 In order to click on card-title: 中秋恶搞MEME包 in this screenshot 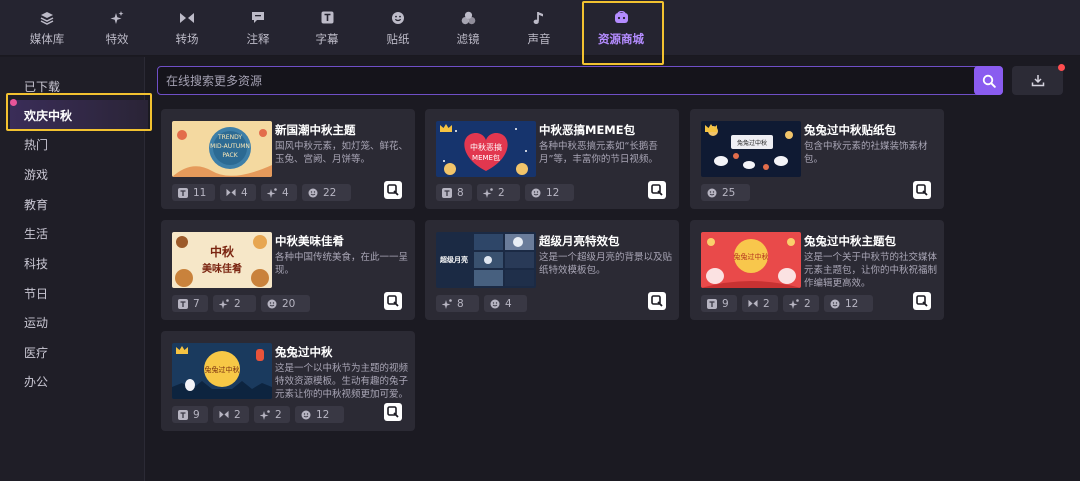, I will do `click(587, 130)`.